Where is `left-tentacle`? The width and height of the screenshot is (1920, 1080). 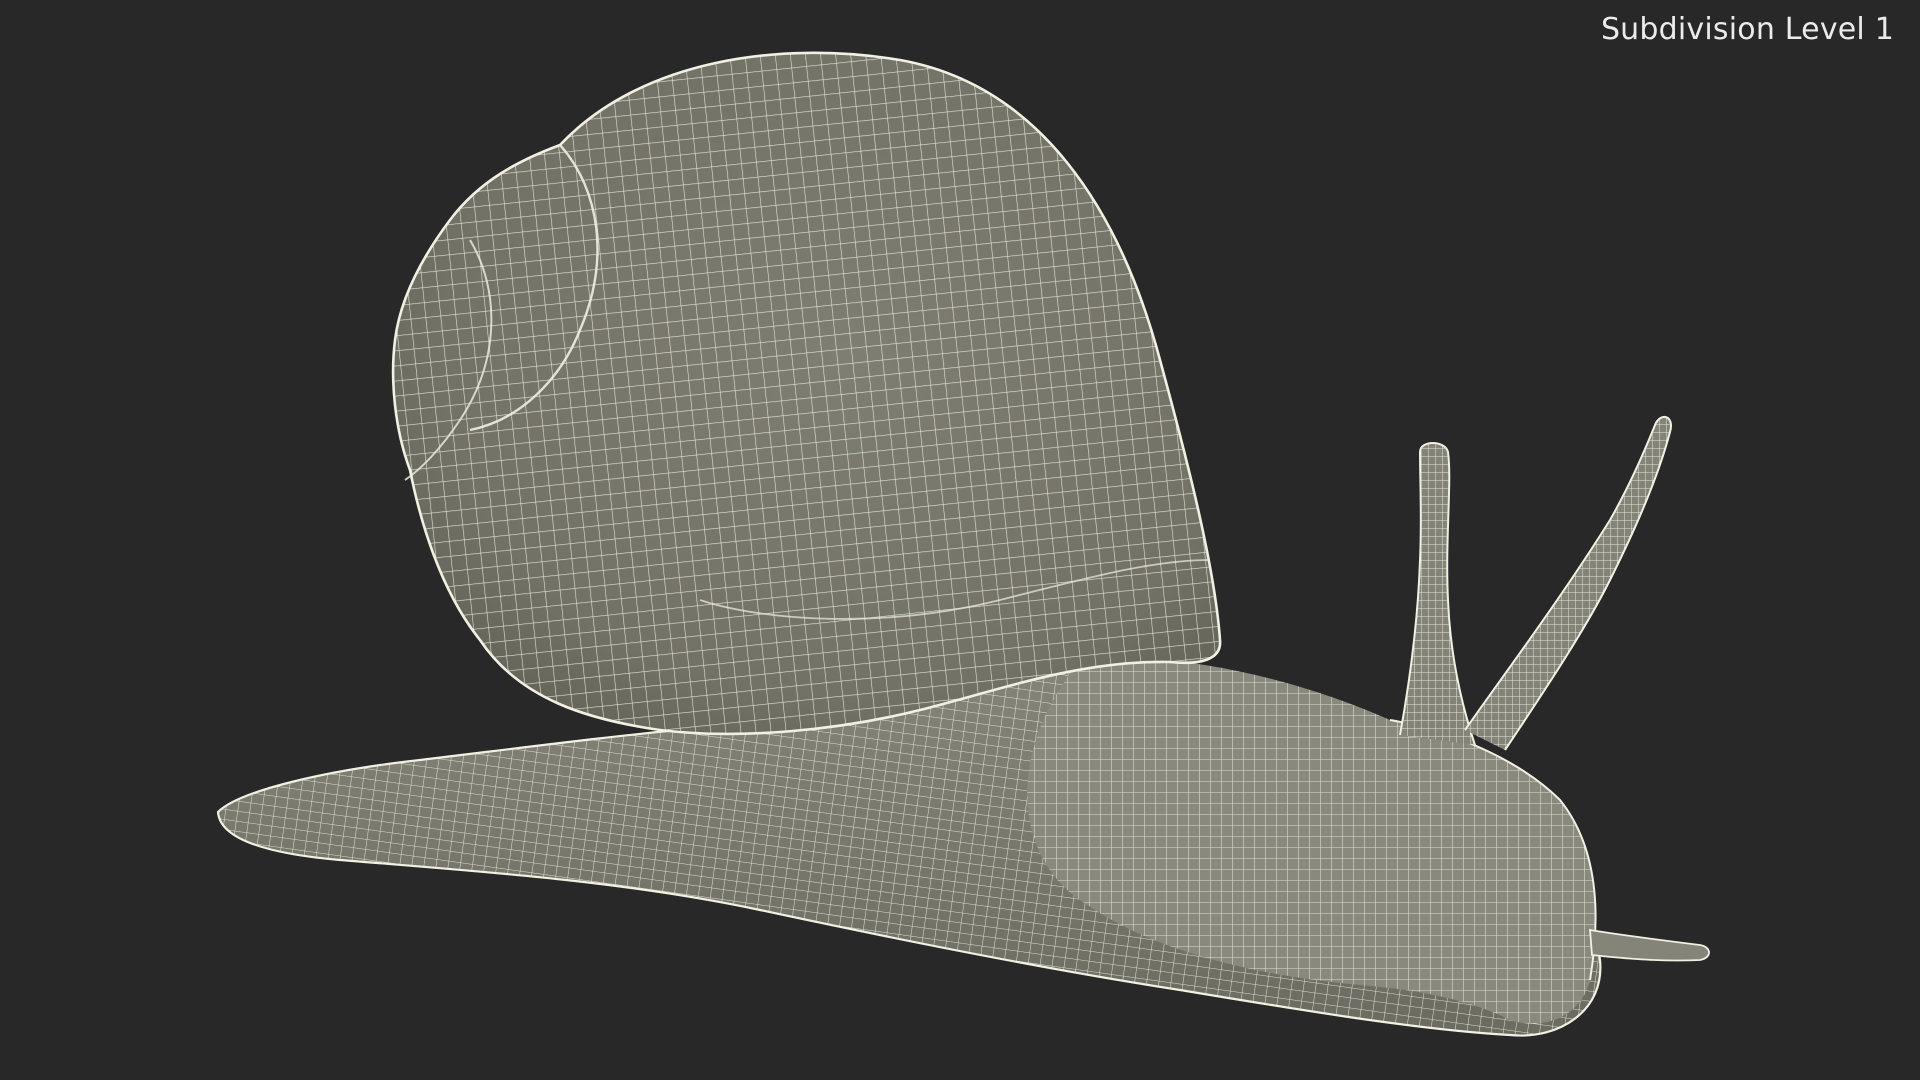 left-tentacle is located at coordinates (1437, 594).